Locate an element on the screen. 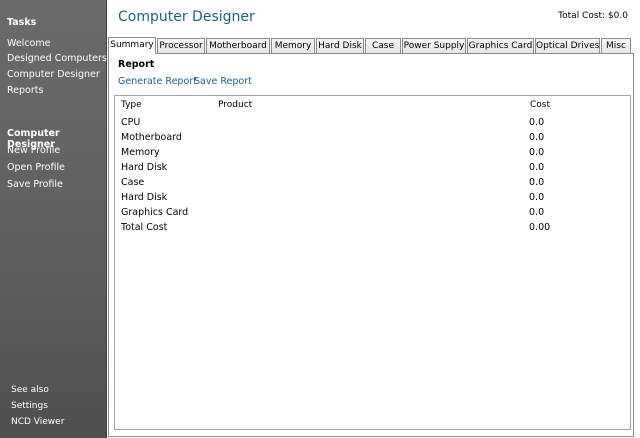 Image resolution: width=640 pixels, height=438 pixels. generate-report-link: Generate Report is located at coordinates (157, 81).